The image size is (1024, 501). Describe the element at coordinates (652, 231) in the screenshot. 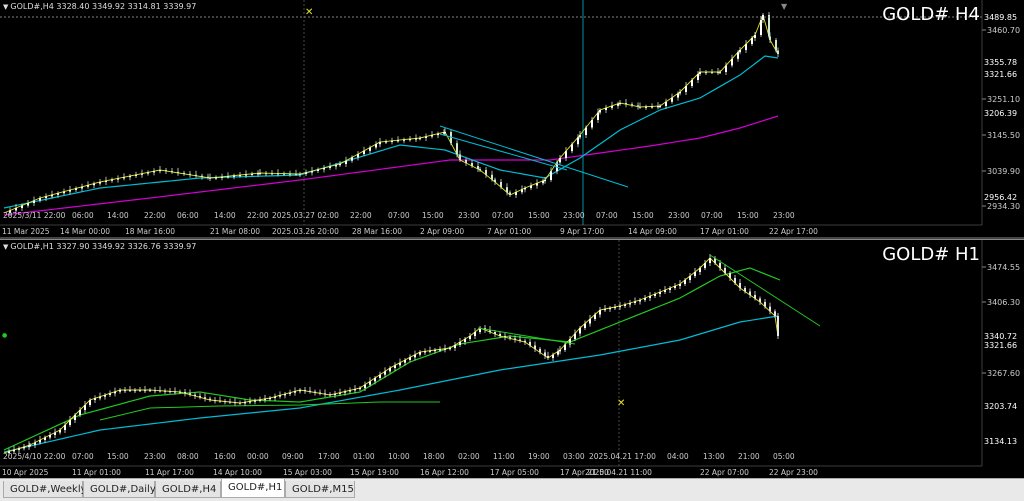

I see `time-label: 14 Apr 09:00` at that location.